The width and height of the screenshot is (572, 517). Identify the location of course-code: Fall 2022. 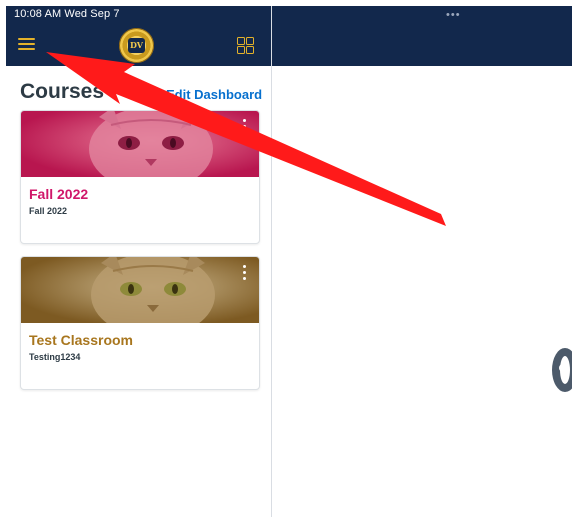
(48, 211).